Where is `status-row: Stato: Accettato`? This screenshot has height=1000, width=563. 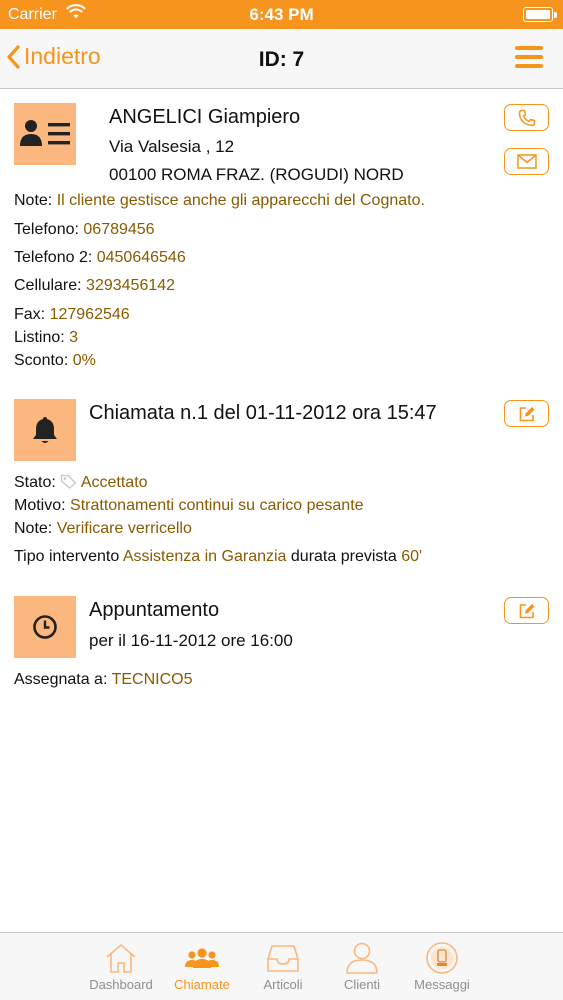
status-row: Stato: Accettato is located at coordinates (81, 484).